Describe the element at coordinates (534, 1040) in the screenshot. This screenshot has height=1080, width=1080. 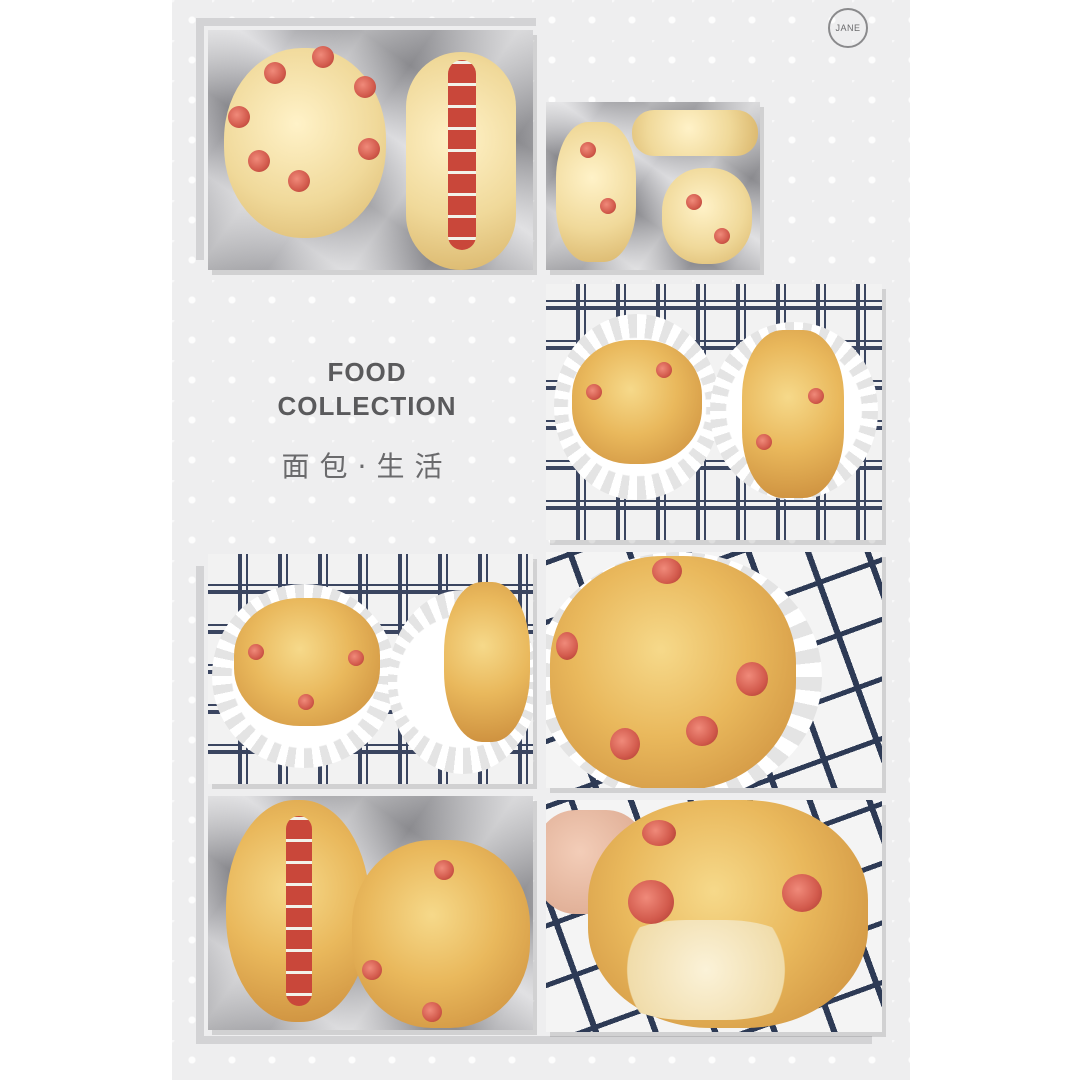
I see `frame-bottom` at that location.